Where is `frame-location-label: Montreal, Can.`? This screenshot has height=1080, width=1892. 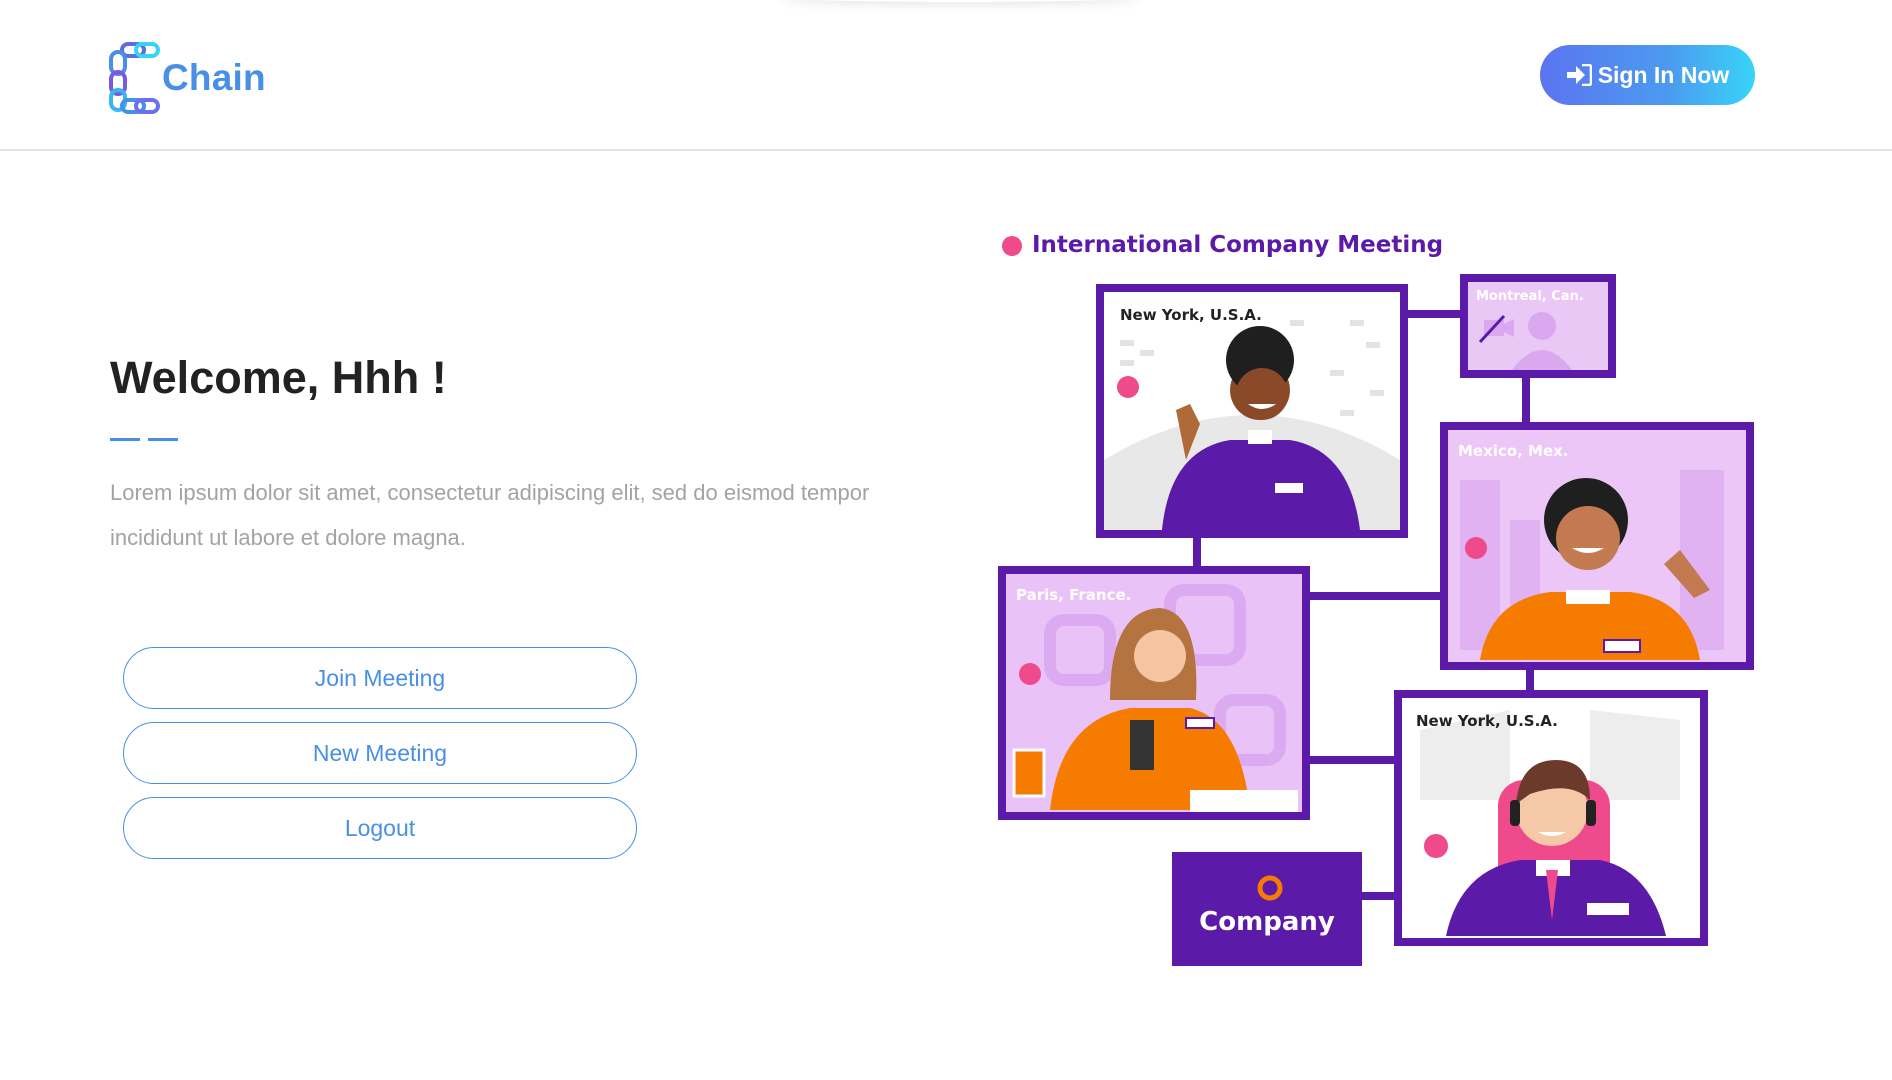
frame-location-label: Montreal, Can. is located at coordinates (1530, 296).